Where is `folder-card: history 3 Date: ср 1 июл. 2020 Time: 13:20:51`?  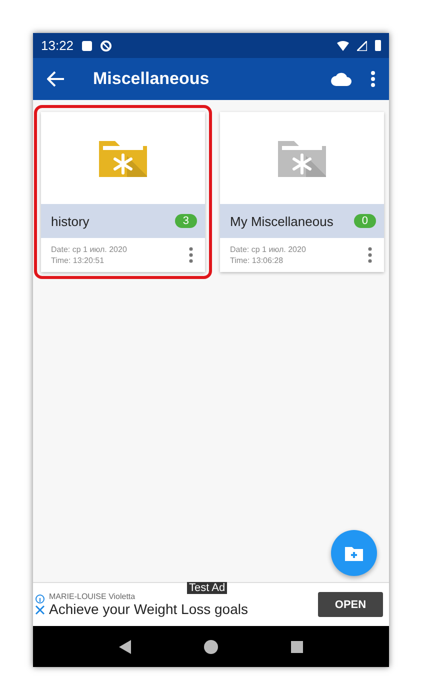
folder-card: history 3 Date: ср 1 июл. 2020 Time: 13:20:51 is located at coordinates (123, 192).